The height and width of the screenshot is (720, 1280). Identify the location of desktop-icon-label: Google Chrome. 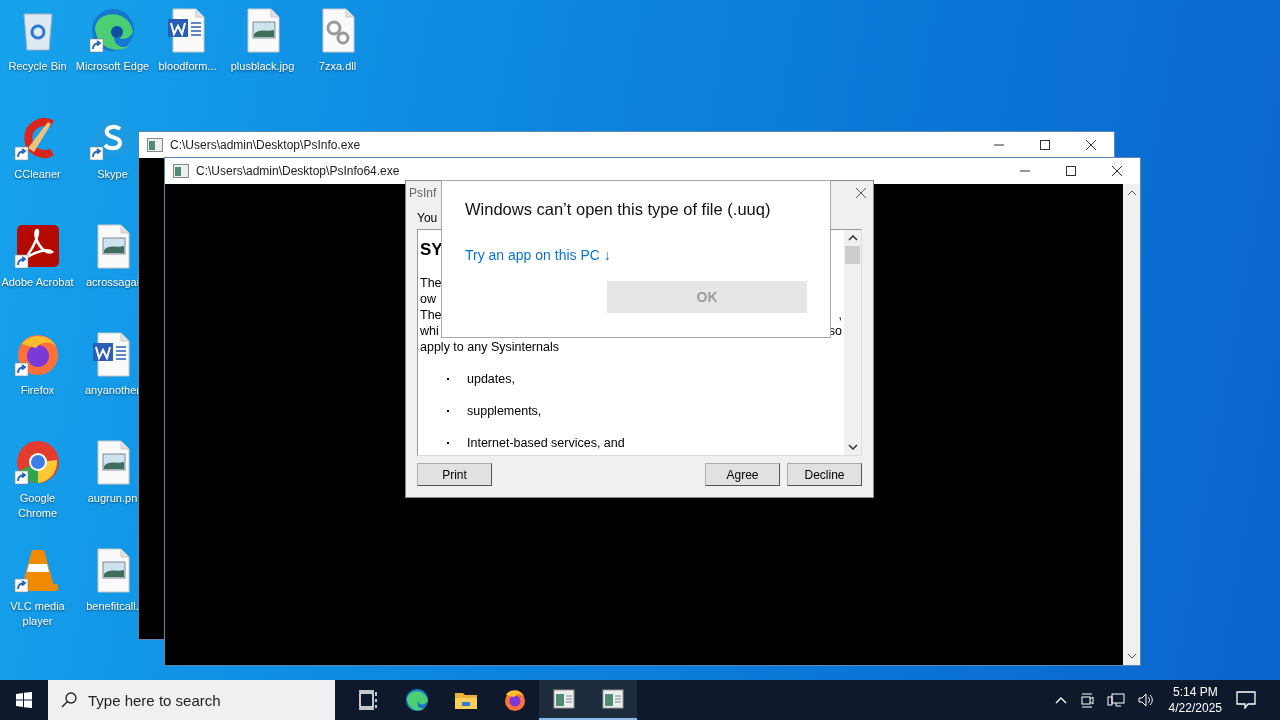
(37, 506).